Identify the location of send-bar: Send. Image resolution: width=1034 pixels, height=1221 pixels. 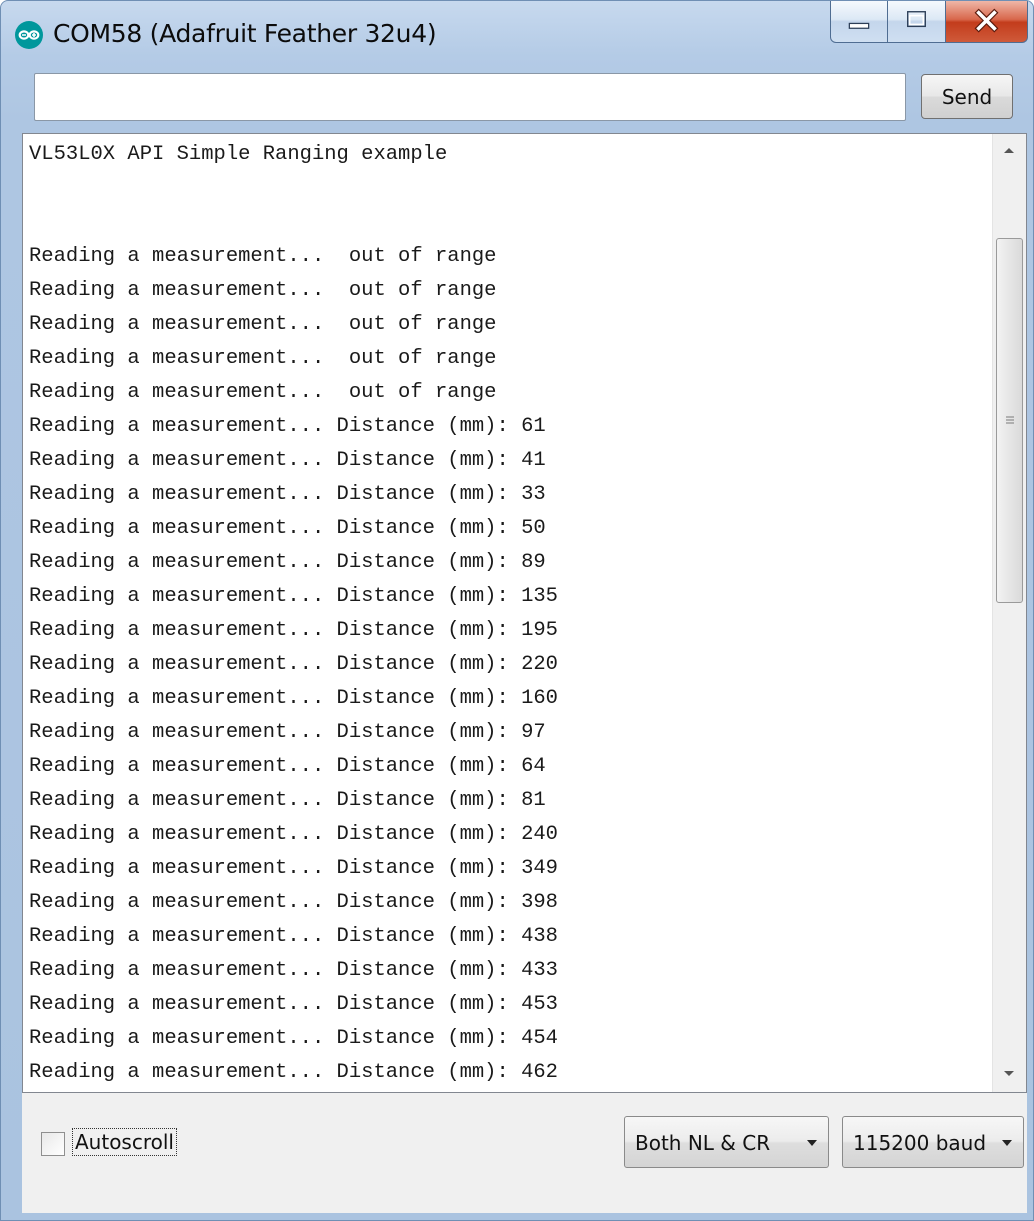
(517, 98).